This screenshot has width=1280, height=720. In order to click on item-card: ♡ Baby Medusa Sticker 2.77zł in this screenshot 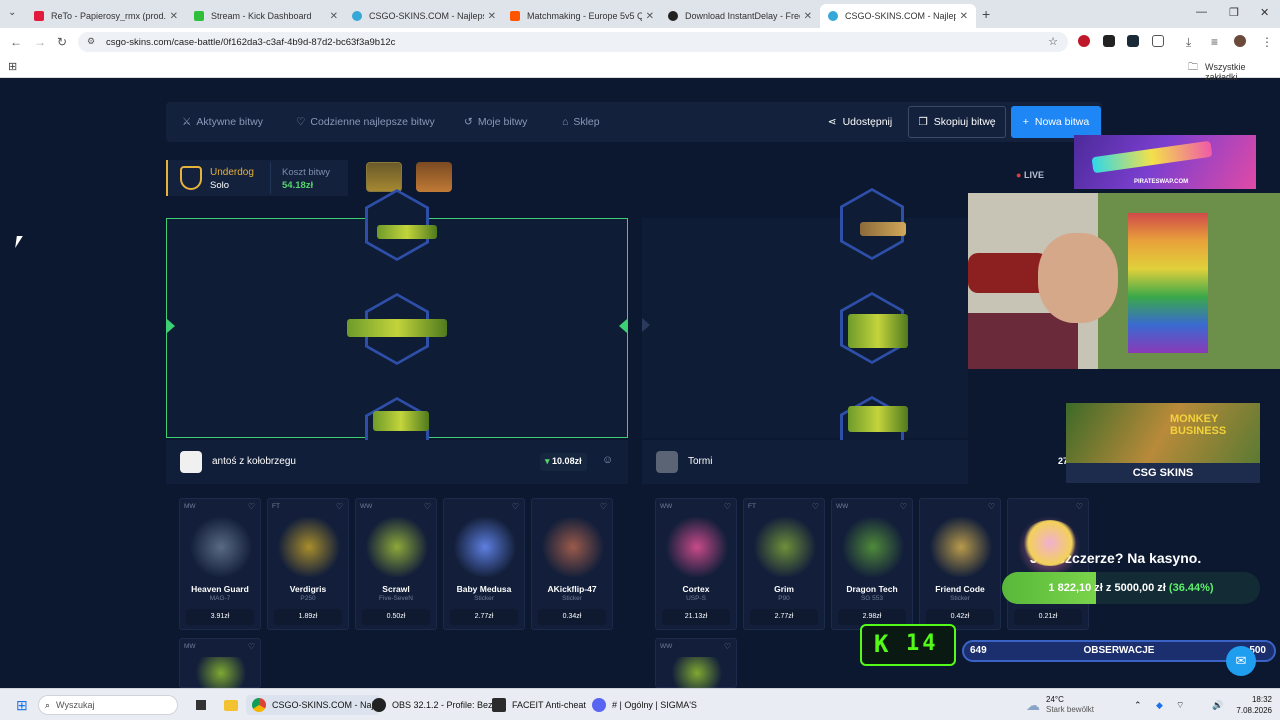, I will do `click(484, 564)`.